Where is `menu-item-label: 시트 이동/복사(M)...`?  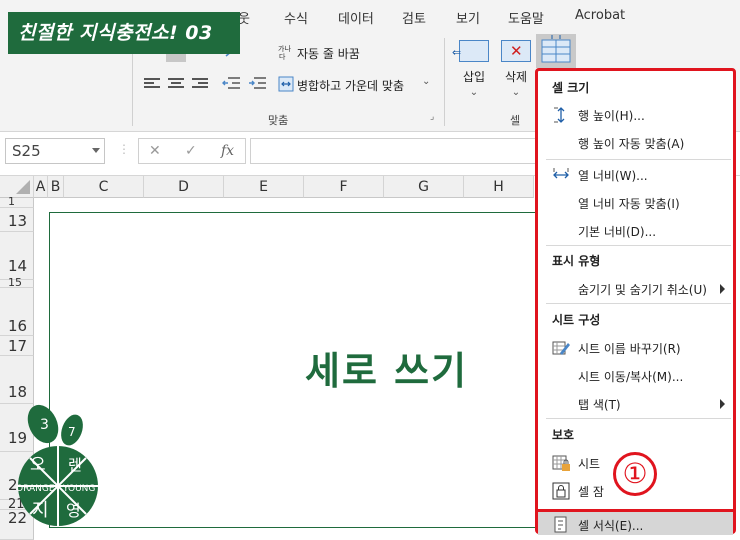 menu-item-label: 시트 이동/복사(M)... is located at coordinates (631, 377).